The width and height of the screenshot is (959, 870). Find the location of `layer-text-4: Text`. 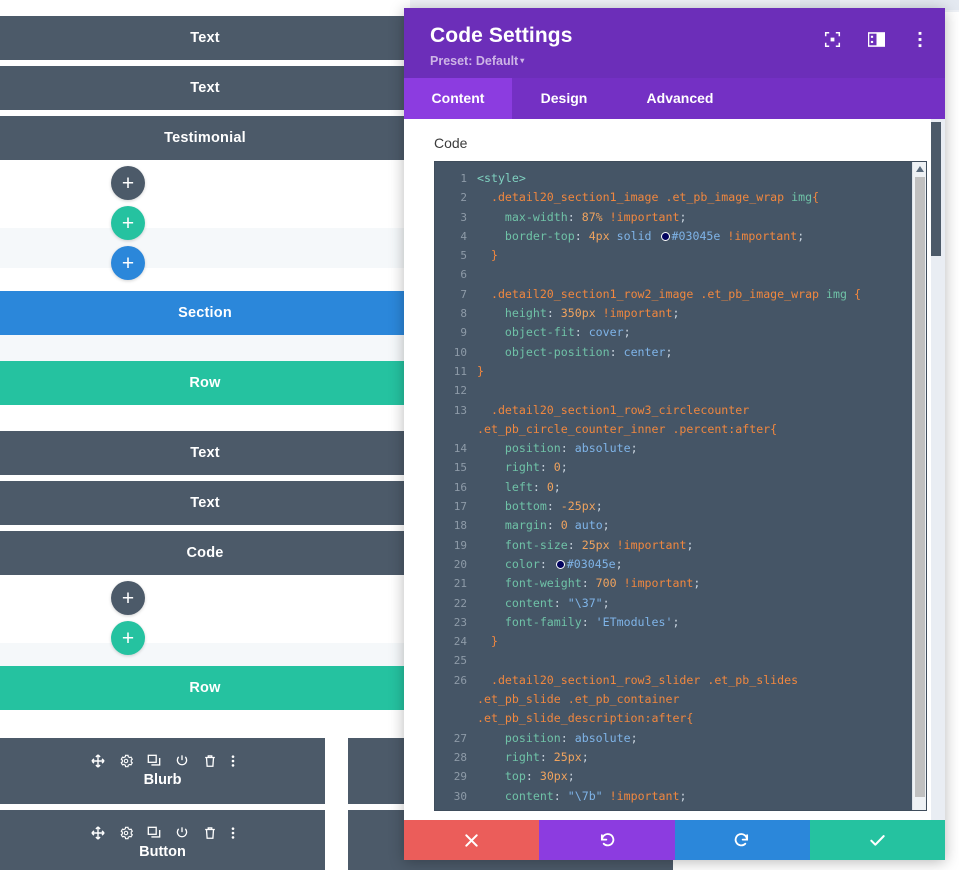

layer-text-4: Text is located at coordinates (205, 503).